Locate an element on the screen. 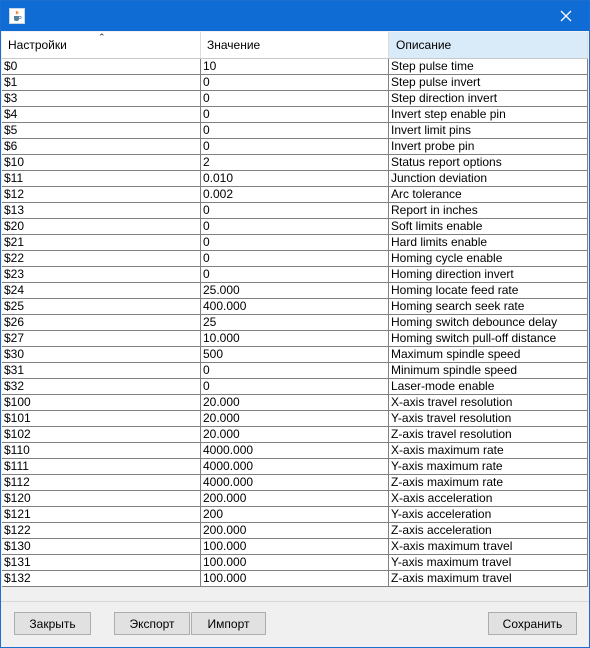 The width and height of the screenshot is (590, 648). table-row: $11 0.010 Junction deviation is located at coordinates (295, 179).